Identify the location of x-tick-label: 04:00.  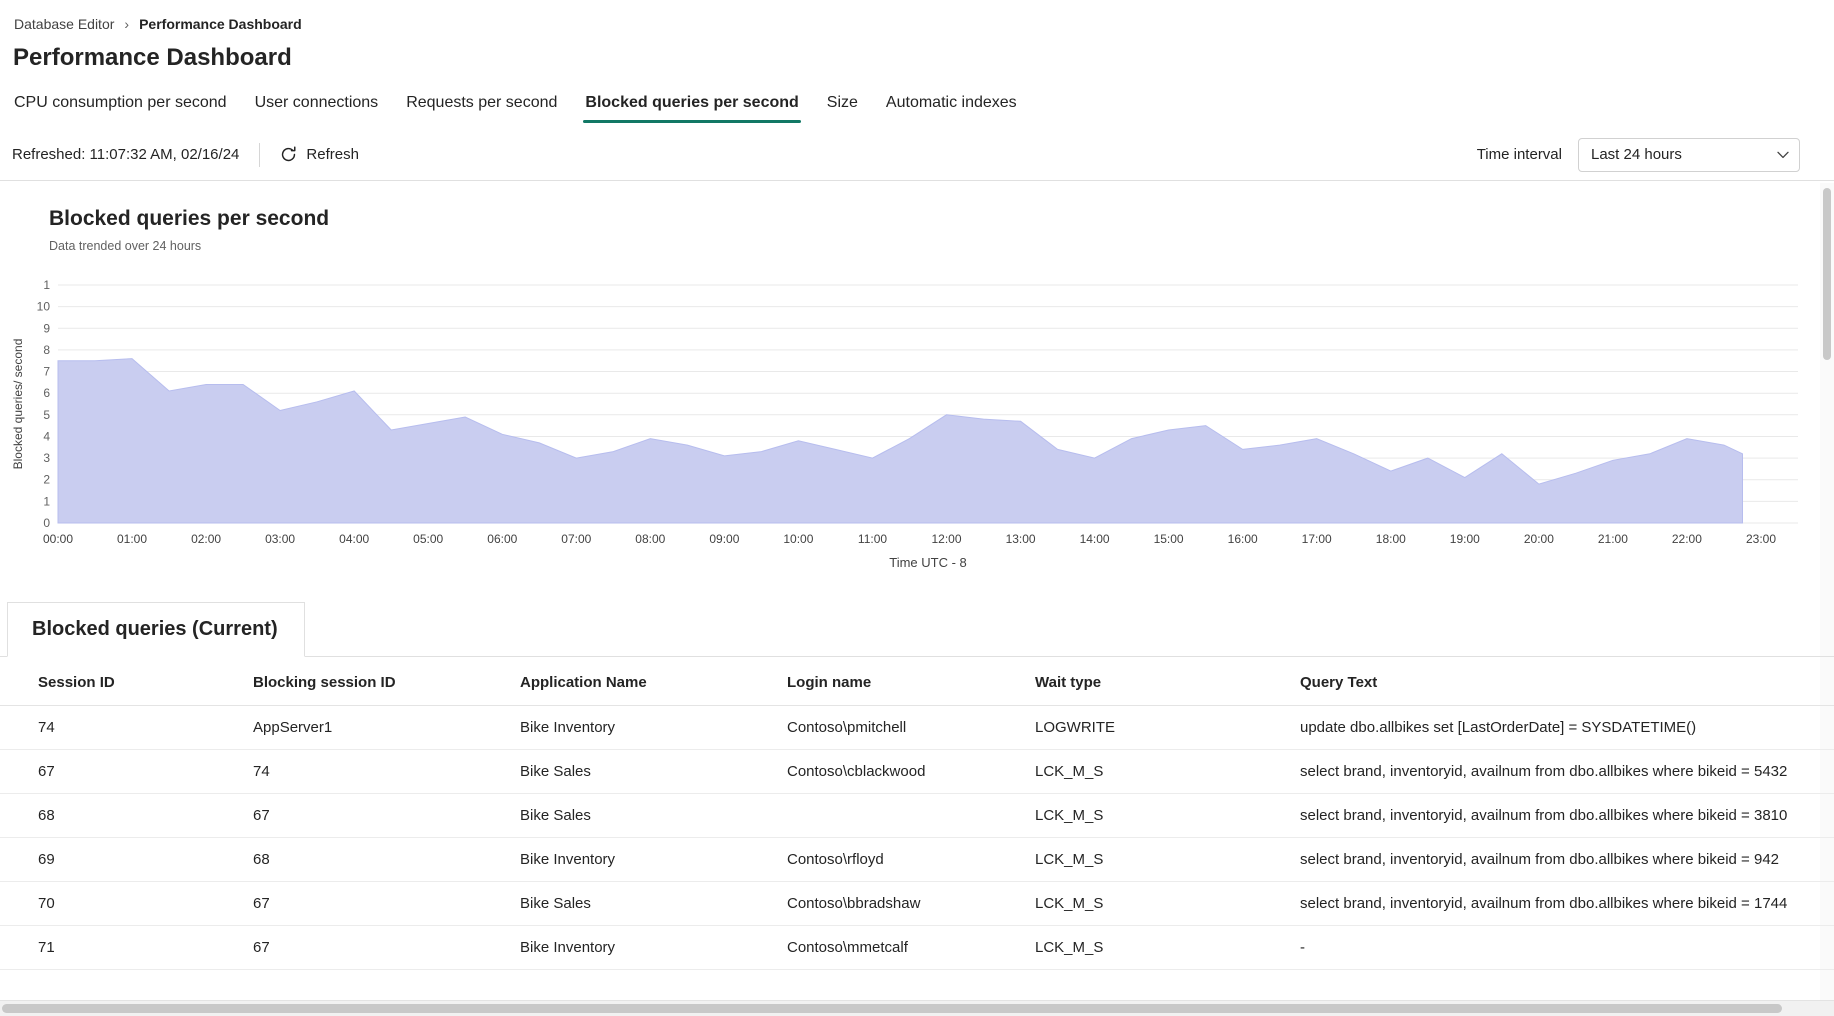
(354, 539).